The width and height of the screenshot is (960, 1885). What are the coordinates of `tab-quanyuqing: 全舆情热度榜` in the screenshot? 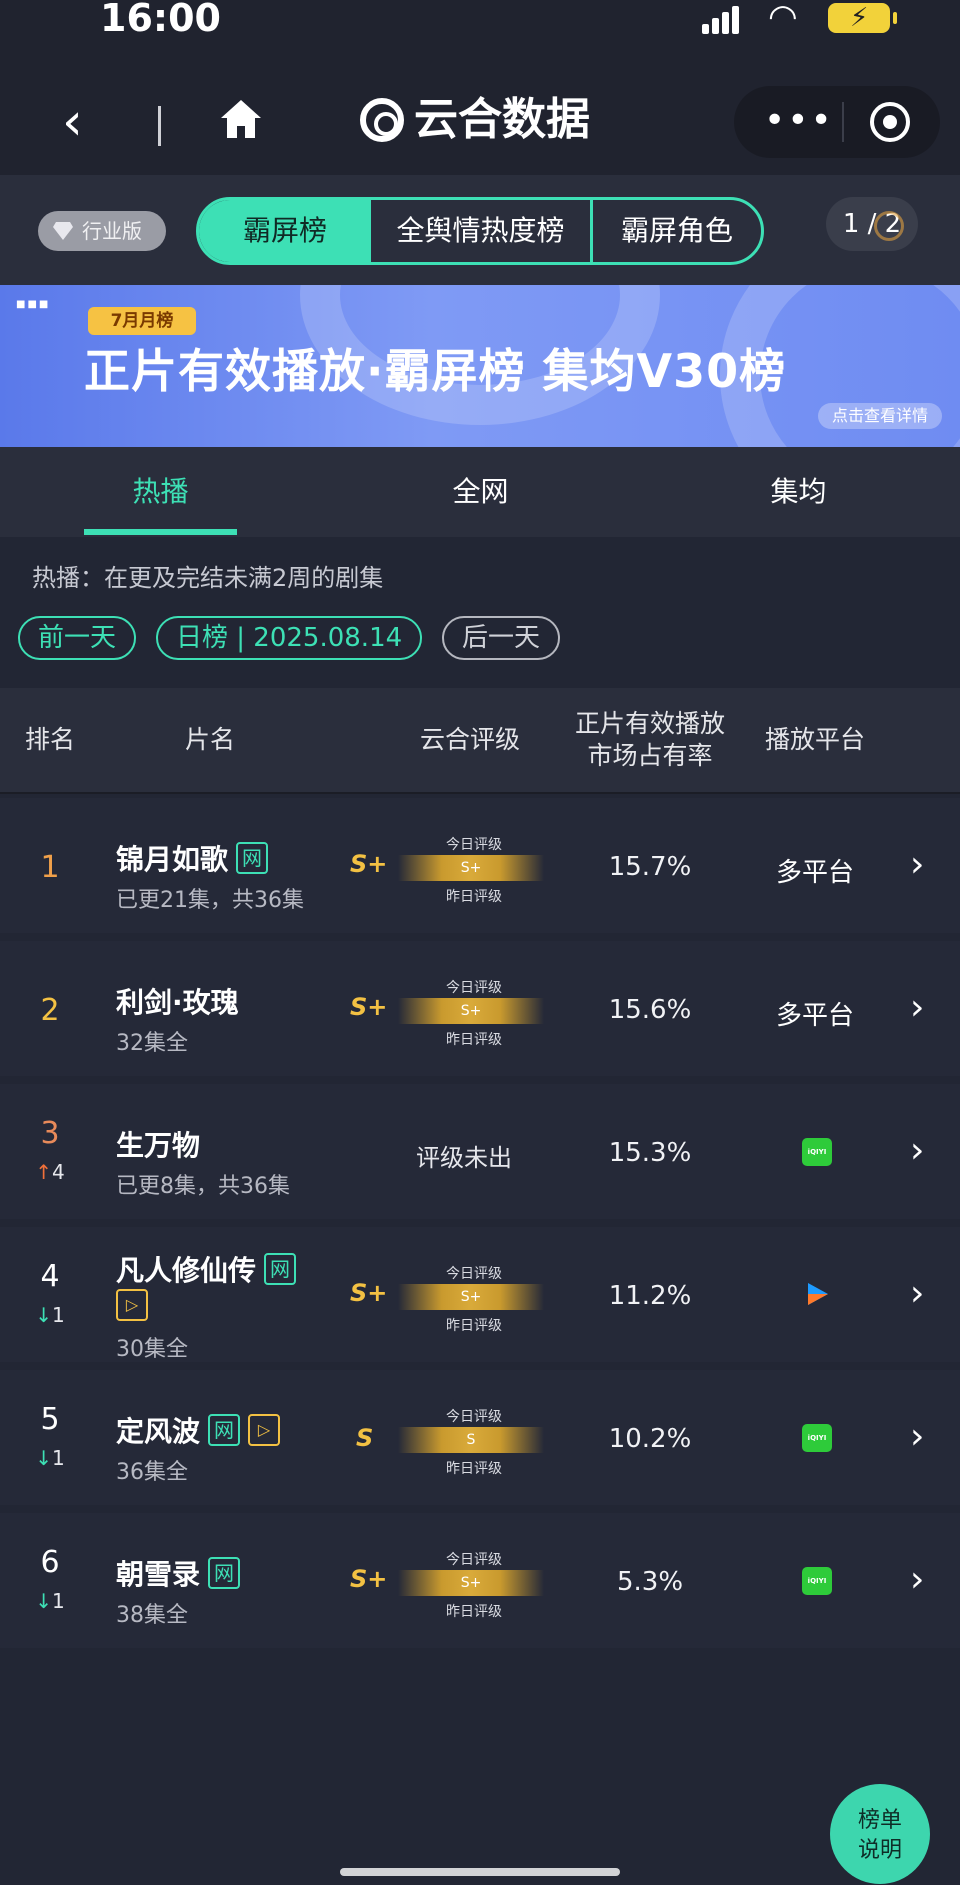 It's located at (482, 231).